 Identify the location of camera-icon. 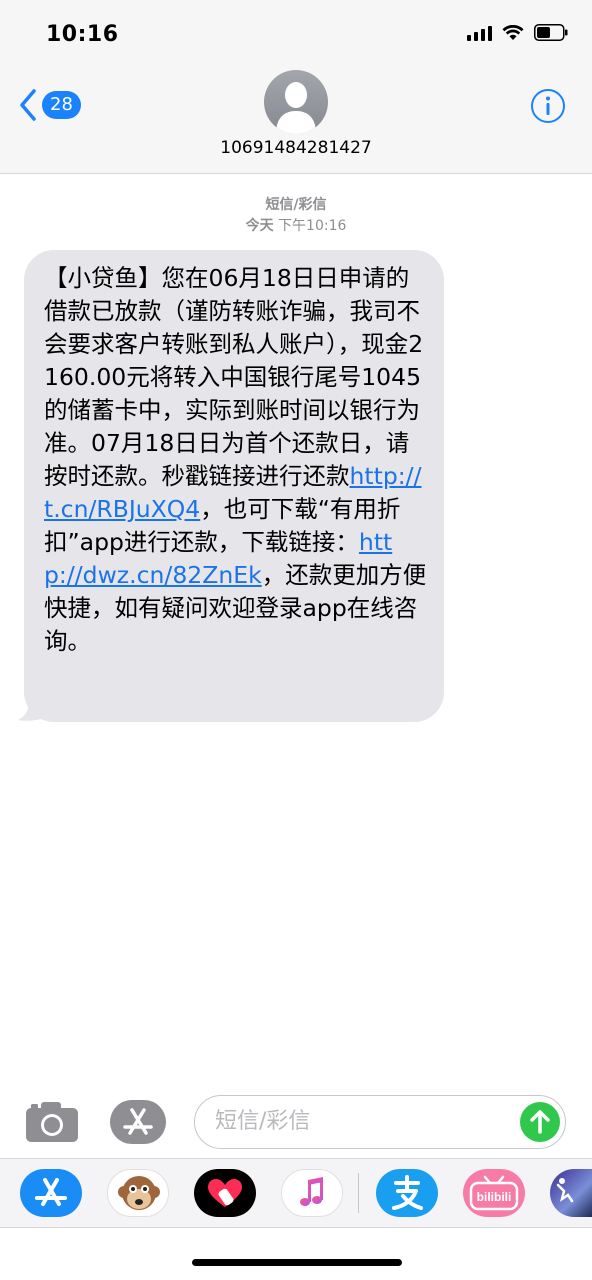
(52, 1122).